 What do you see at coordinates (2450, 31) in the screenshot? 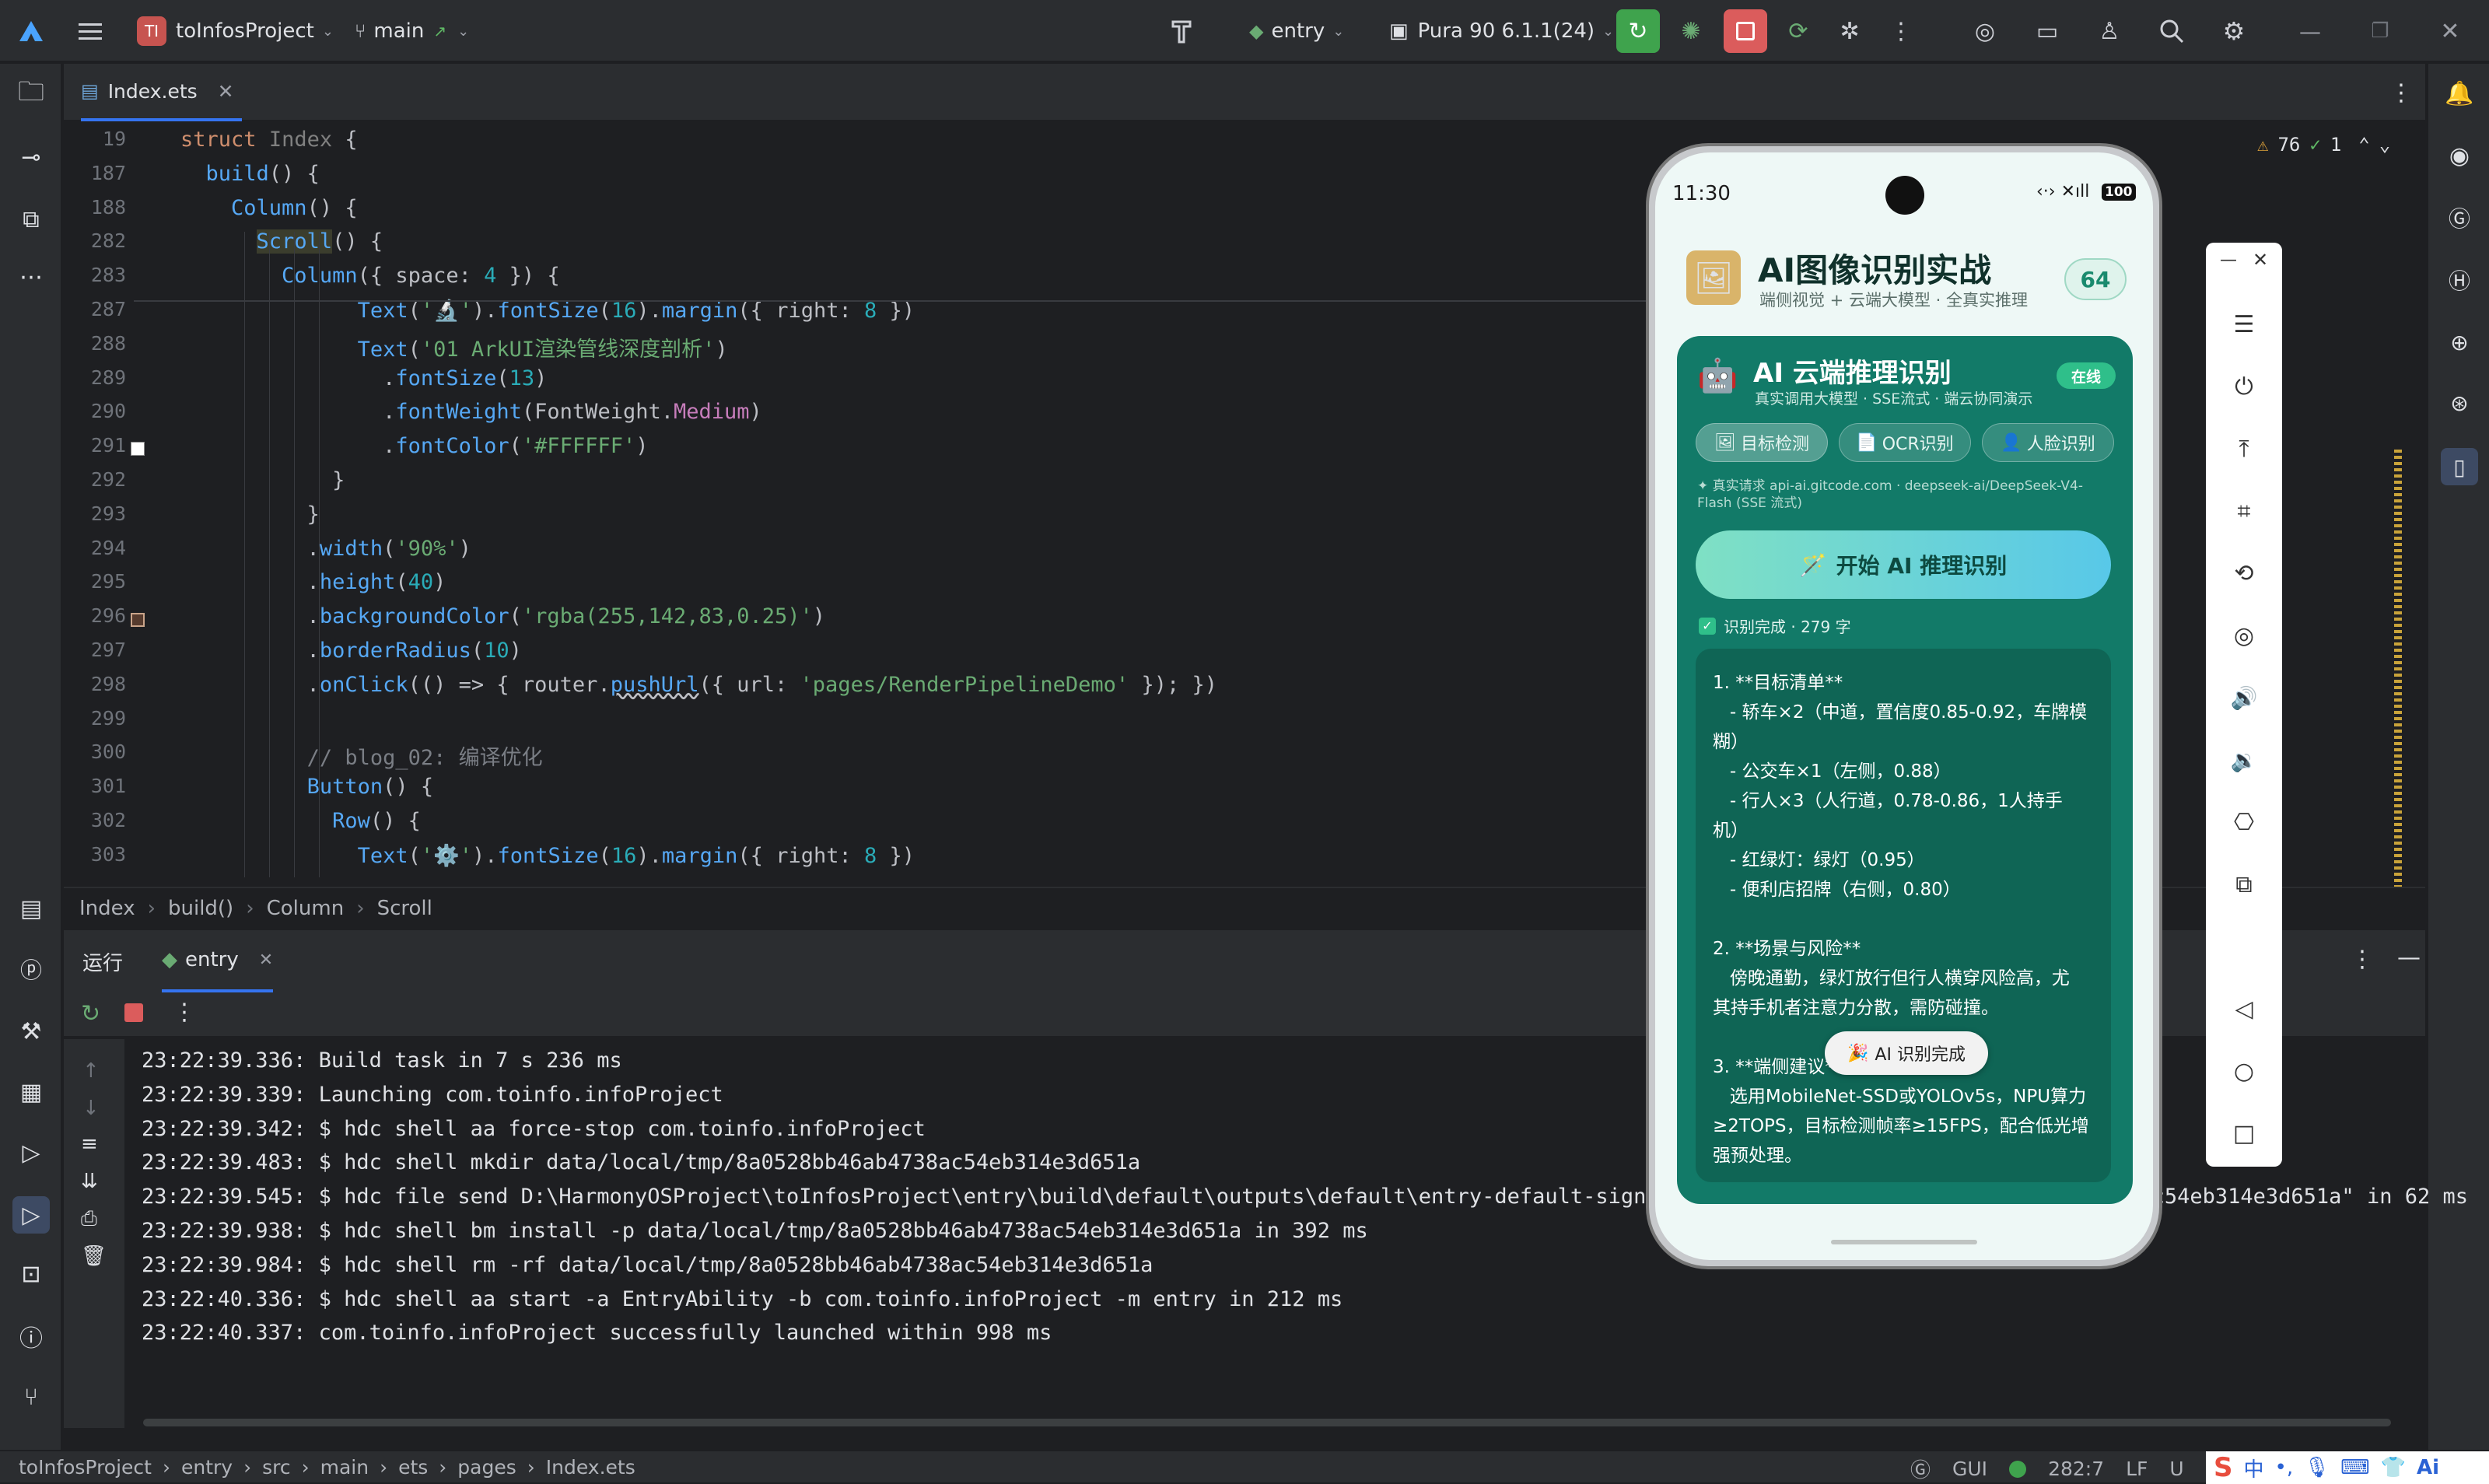
I see `close-icon: ✕` at bounding box center [2450, 31].